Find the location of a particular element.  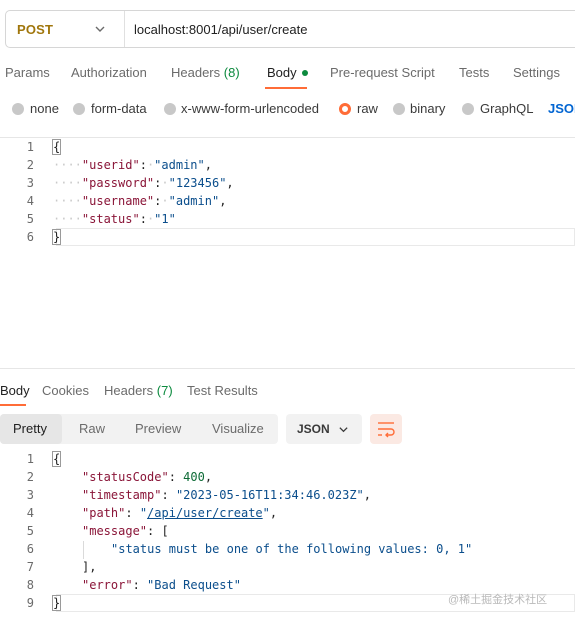

view-pretty: Pretty is located at coordinates (30, 429).